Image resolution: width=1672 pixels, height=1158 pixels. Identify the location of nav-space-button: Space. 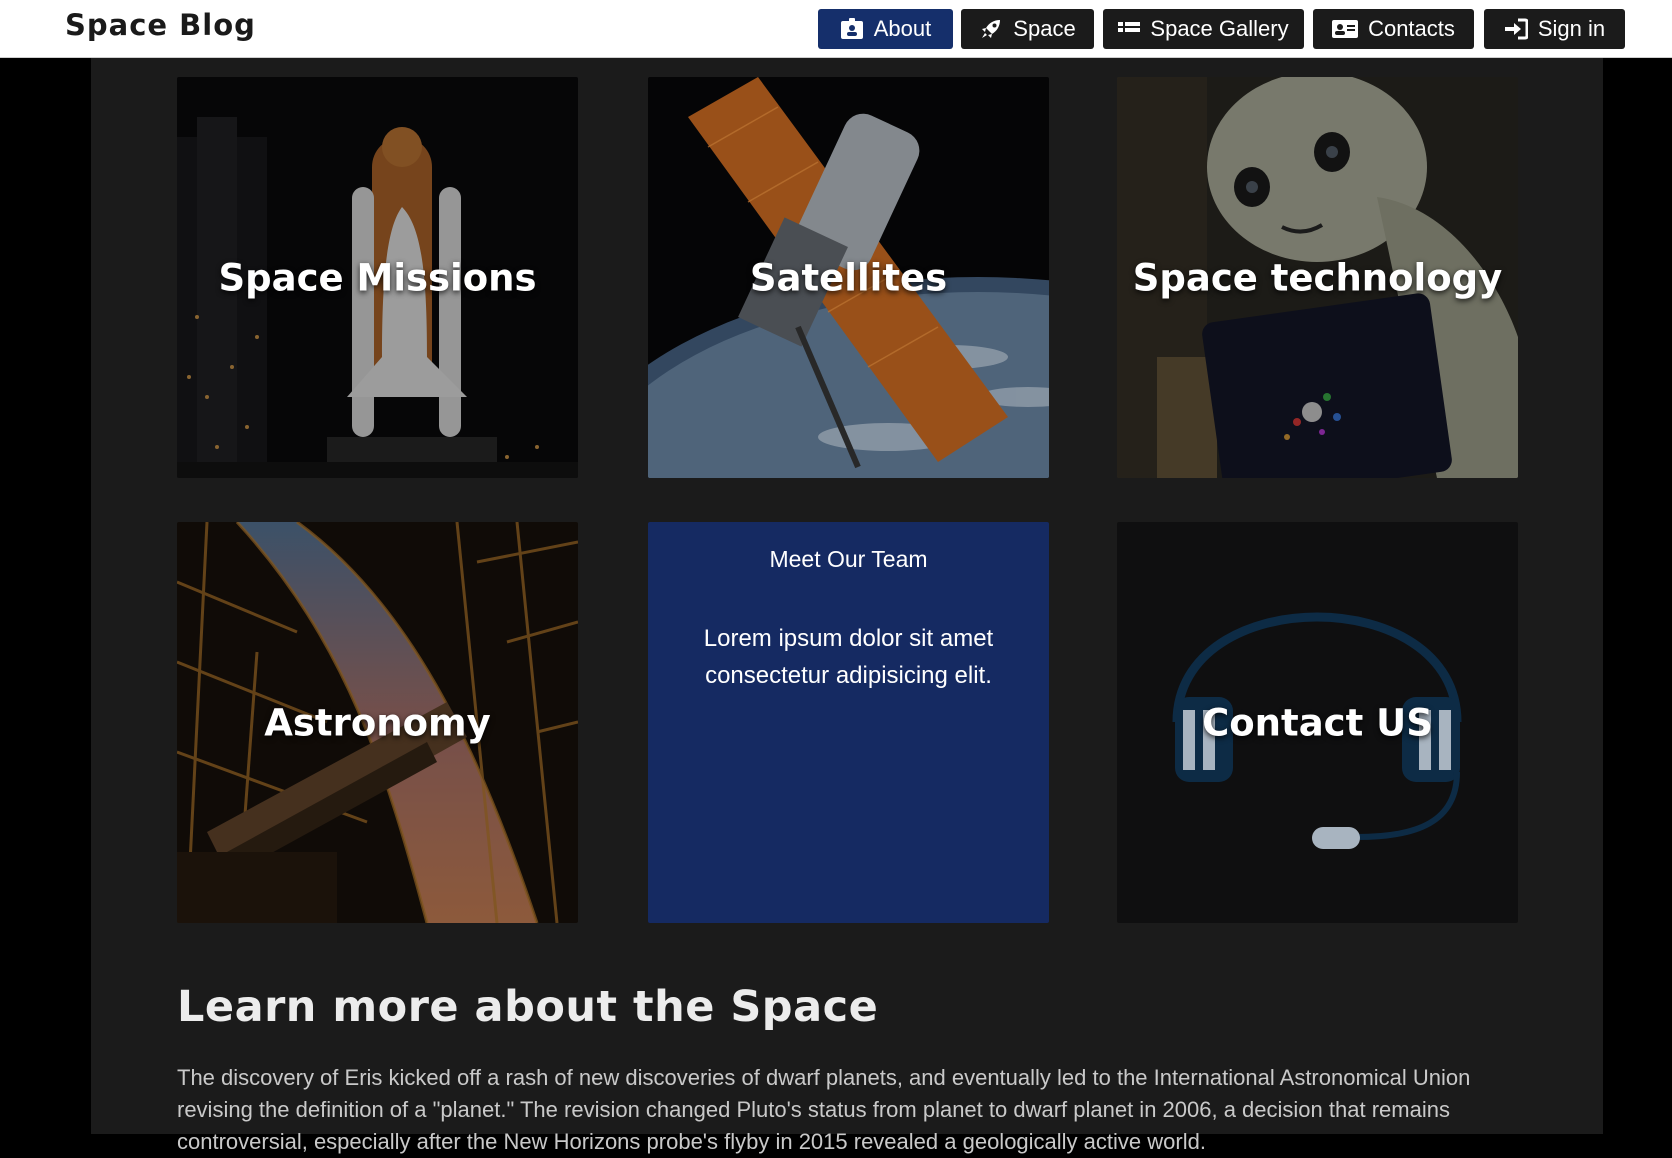
(1027, 29).